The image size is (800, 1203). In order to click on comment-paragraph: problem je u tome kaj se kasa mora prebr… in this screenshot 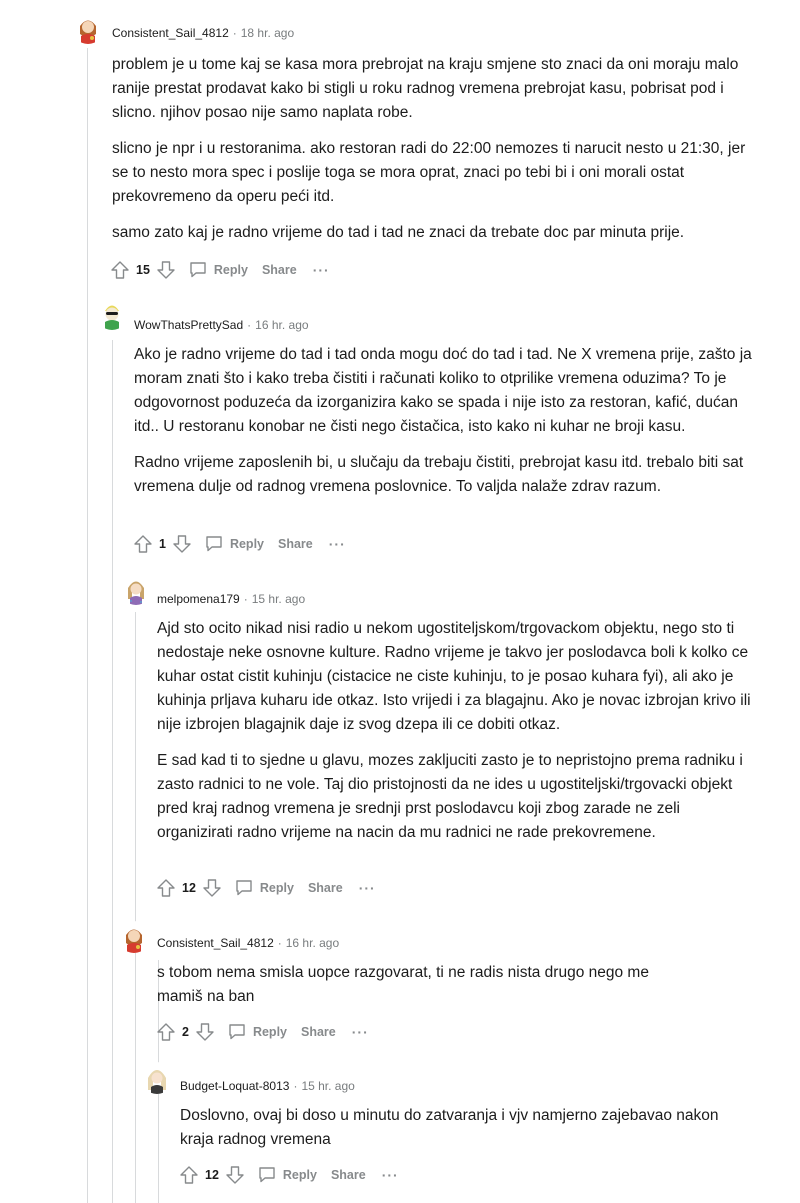, I will do `click(425, 88)`.